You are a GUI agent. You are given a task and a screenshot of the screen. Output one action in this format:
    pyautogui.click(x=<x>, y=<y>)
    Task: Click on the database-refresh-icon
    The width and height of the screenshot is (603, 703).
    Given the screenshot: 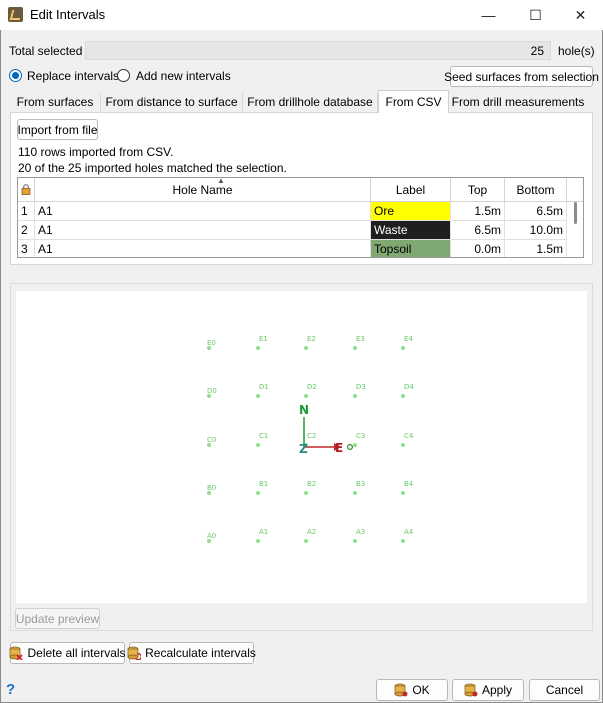 What is the action you would take?
    pyautogui.click(x=135, y=653)
    